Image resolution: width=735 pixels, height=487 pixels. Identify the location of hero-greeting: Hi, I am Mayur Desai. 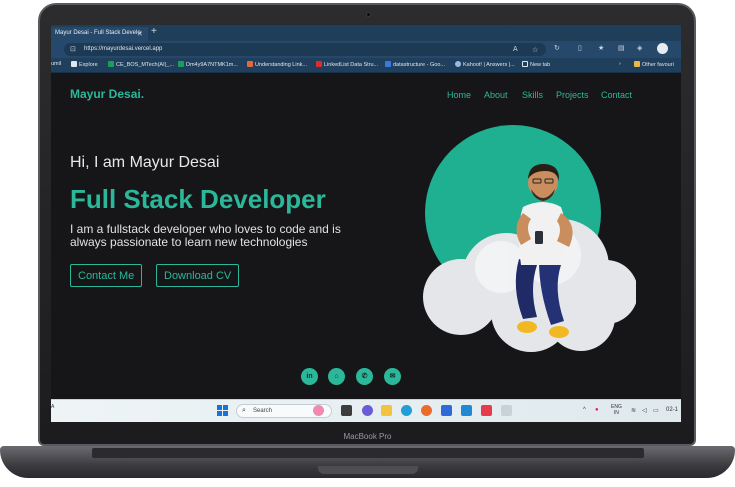
(145, 162).